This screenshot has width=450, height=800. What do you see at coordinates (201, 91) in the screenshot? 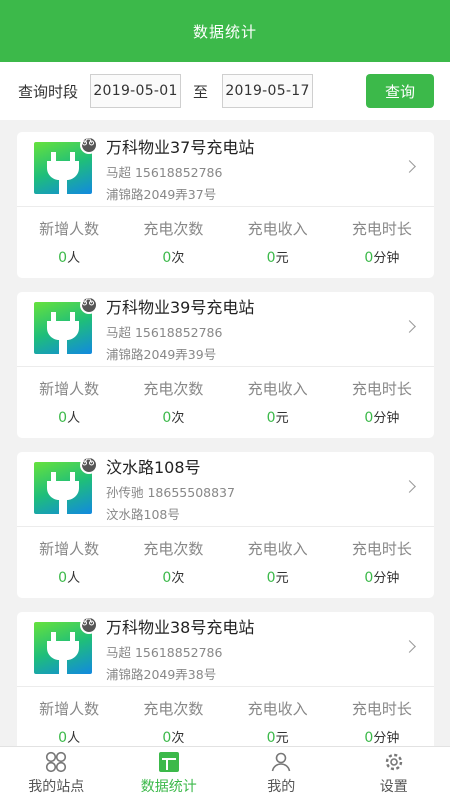
I see `date-separator: 至` at bounding box center [201, 91].